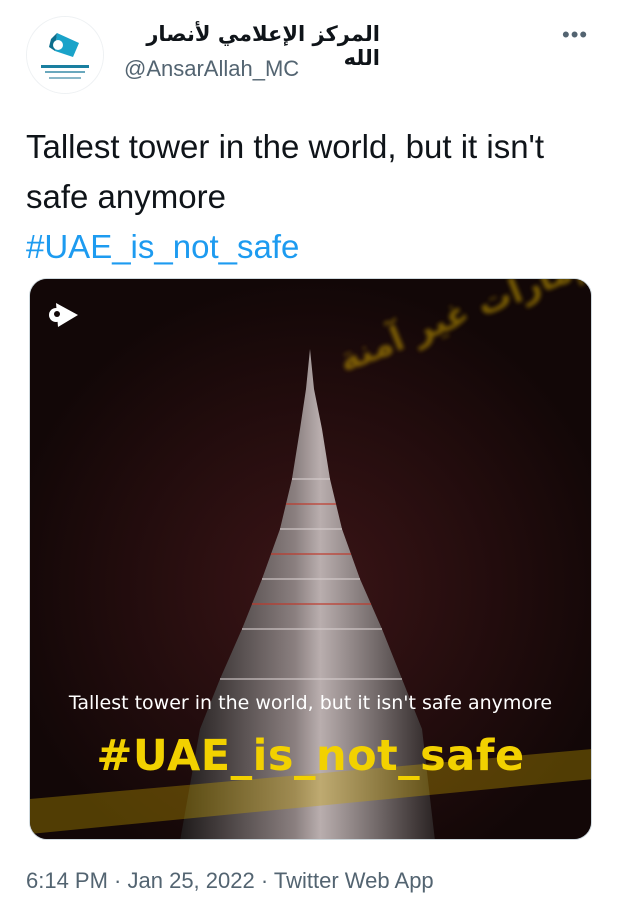 Image resolution: width=620 pixels, height=899 pixels. I want to click on avatar, so click(65, 55).